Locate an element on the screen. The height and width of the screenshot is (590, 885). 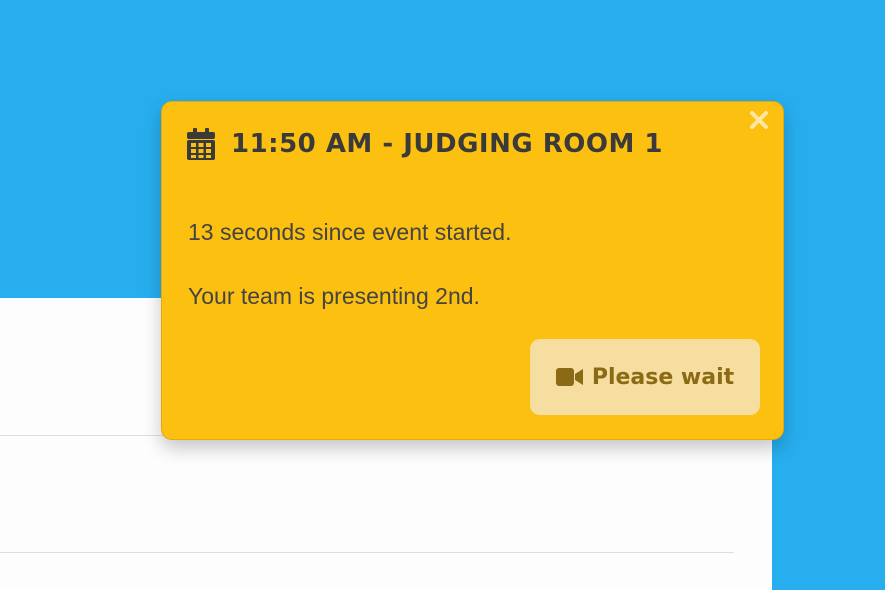
toast-title: 11:50 AM - JUDGING ROOM 1 is located at coordinates (447, 144).